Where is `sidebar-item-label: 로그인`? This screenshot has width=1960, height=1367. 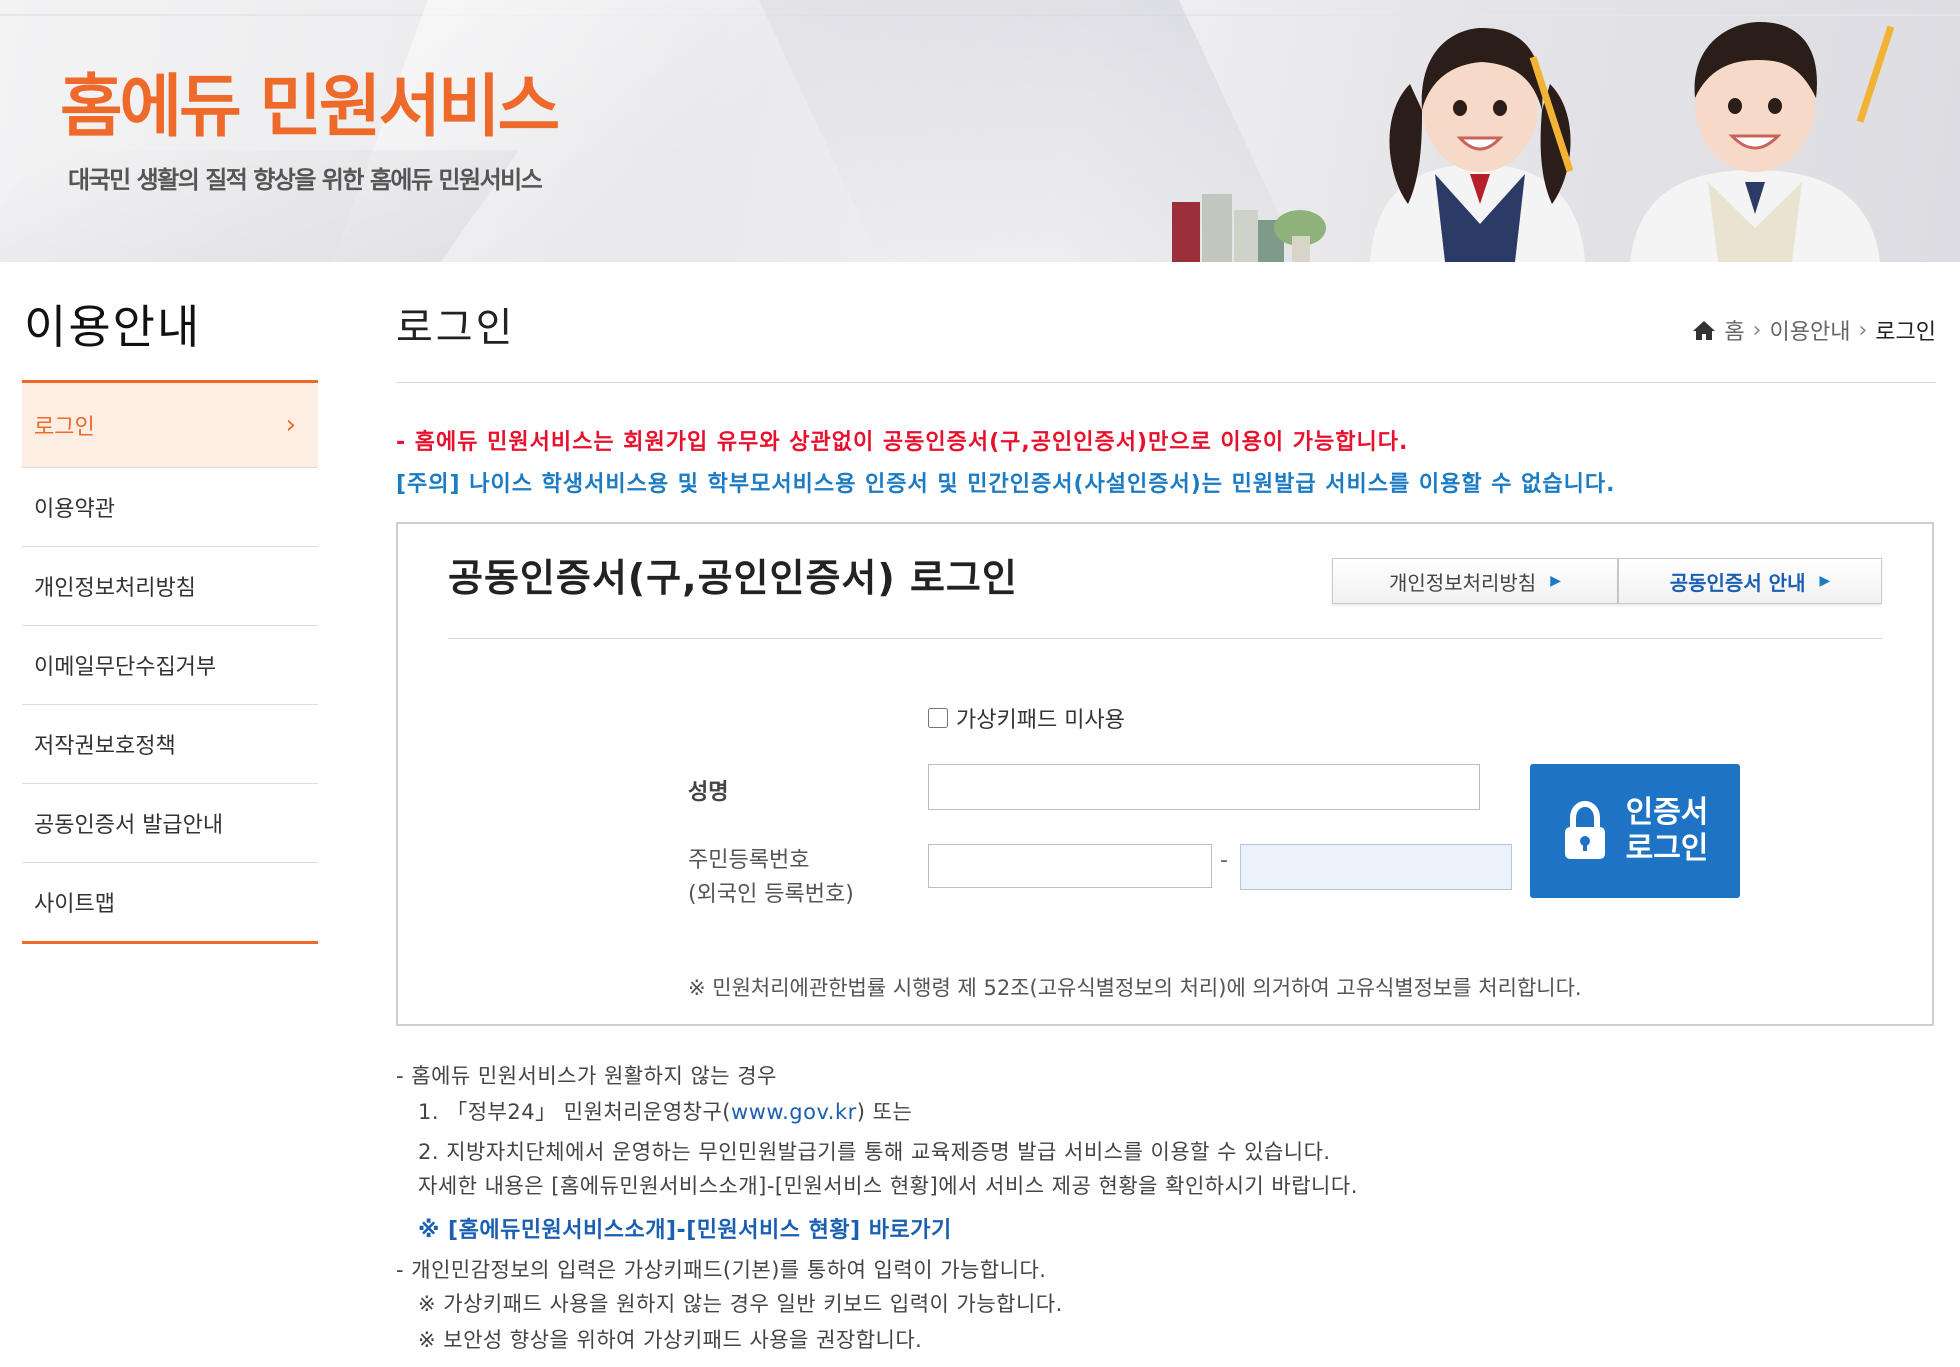 sidebar-item-label: 로그인 is located at coordinates (64, 427).